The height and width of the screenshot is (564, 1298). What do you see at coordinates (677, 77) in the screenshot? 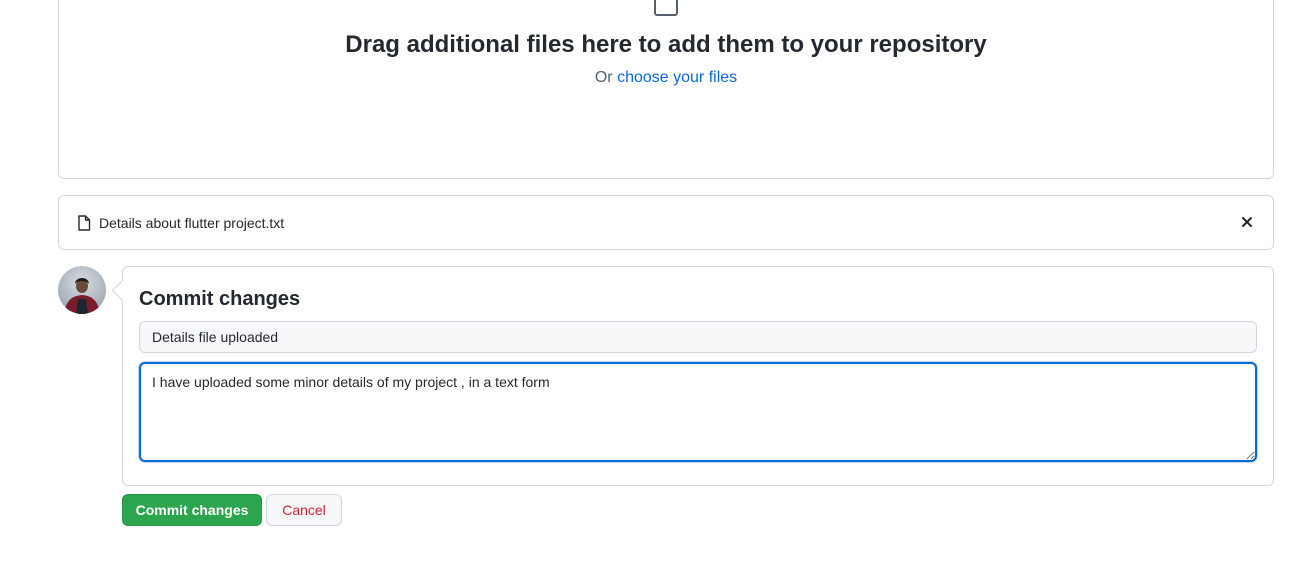
I see `choose-files-link: choose your files` at bounding box center [677, 77].